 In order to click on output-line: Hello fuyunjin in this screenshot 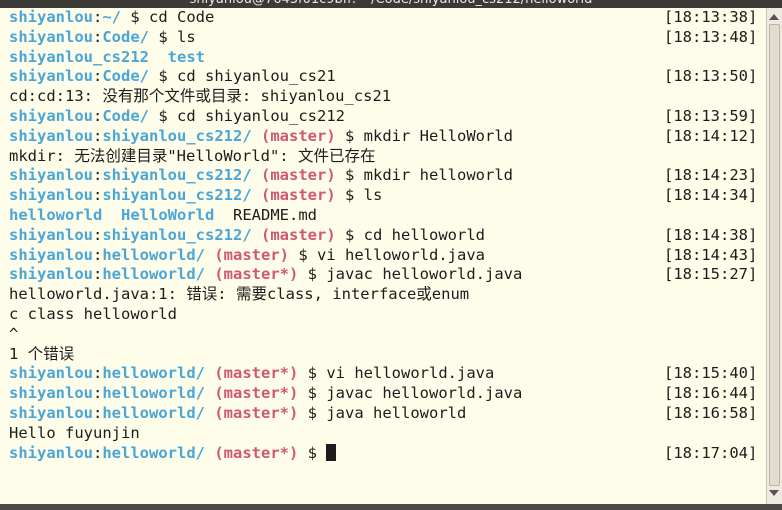, I will do `click(74, 432)`.